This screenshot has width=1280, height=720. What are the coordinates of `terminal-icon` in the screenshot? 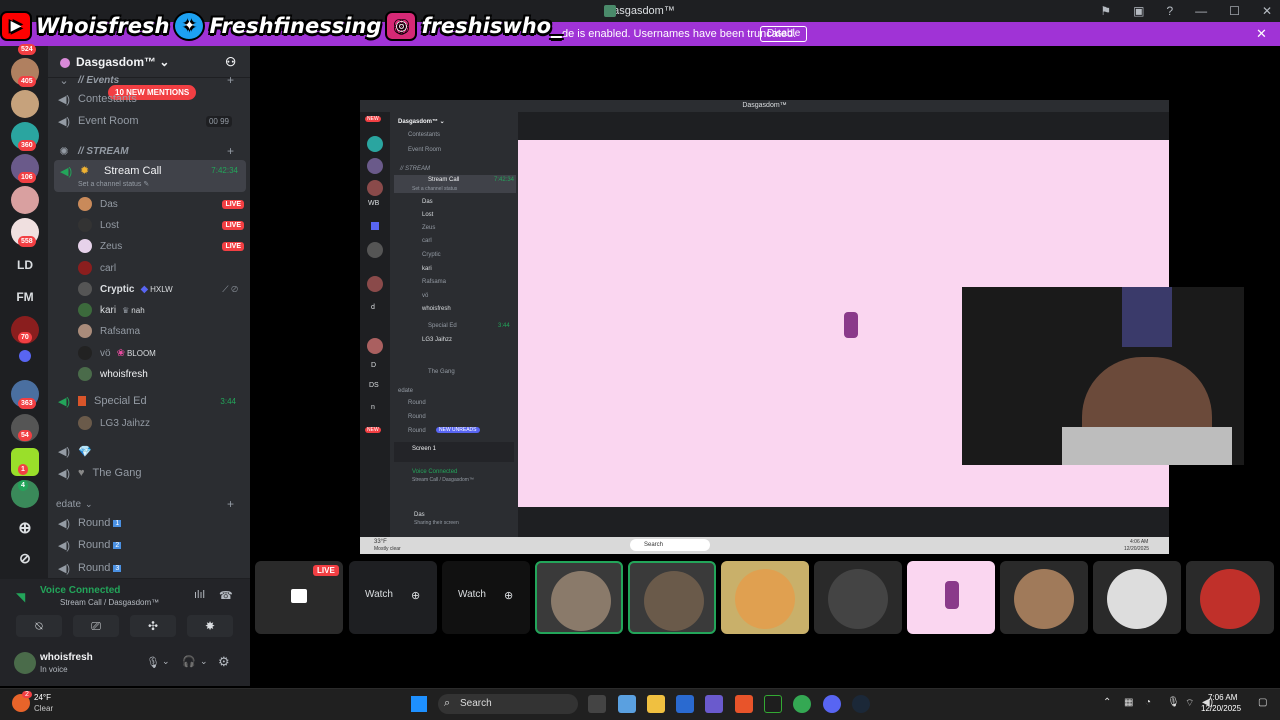 It's located at (773, 704).